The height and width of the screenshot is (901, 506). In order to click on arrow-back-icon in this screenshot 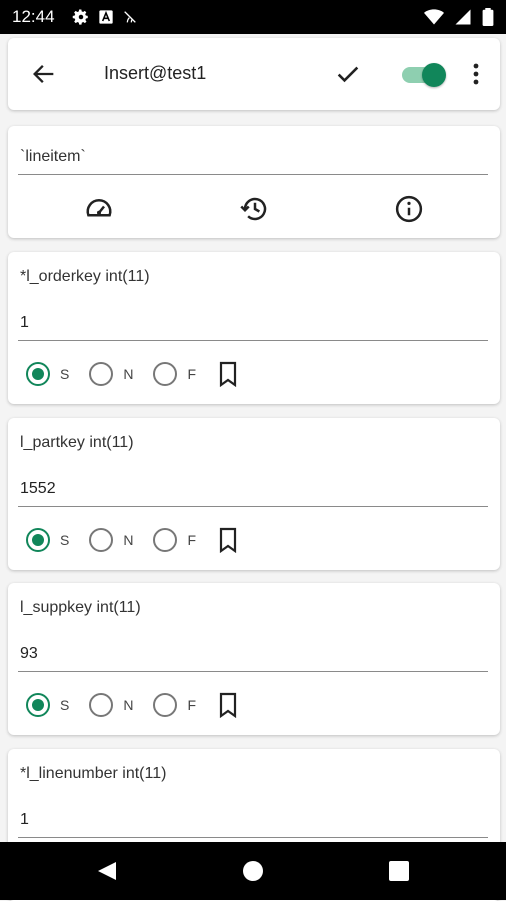, I will do `click(43, 74)`.